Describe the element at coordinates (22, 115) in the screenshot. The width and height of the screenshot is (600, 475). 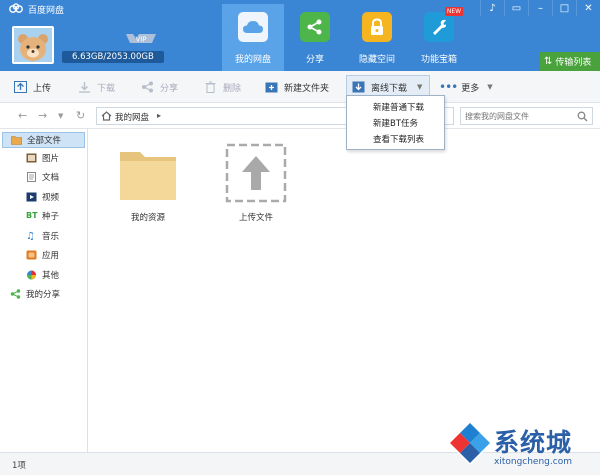
I see `back-arrow-icon: ←` at that location.